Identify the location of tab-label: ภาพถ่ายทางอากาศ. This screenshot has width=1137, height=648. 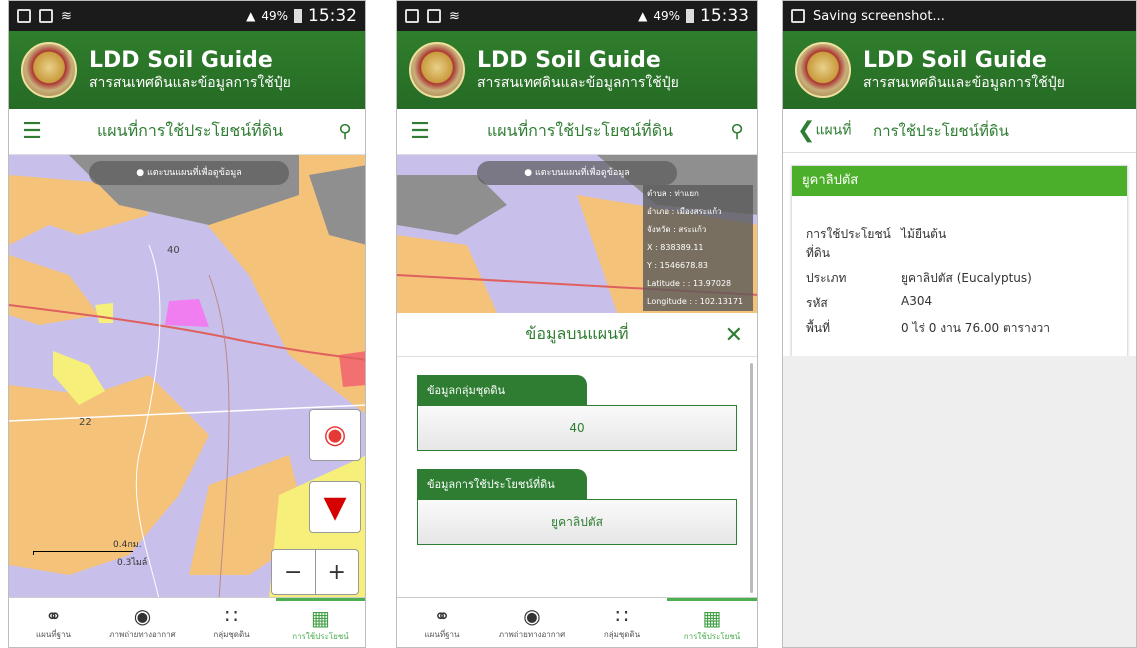
(142, 634).